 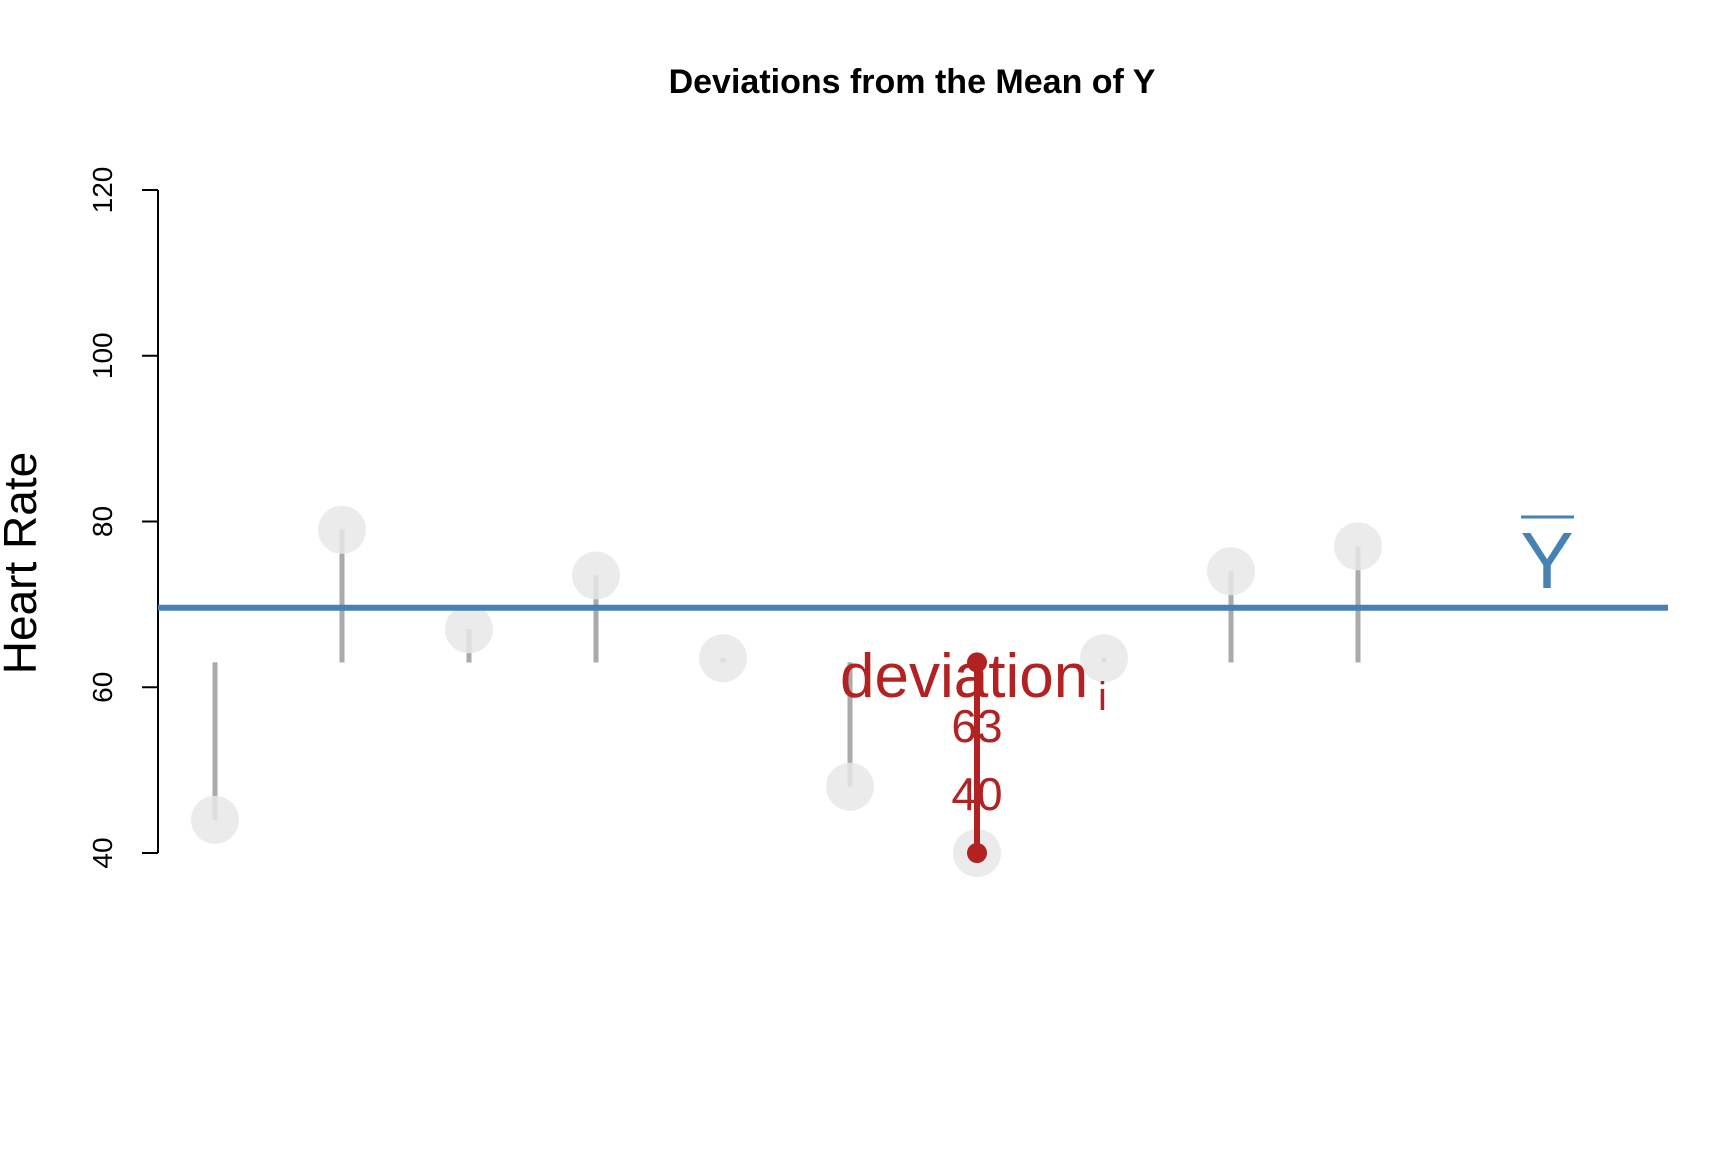 I want to click on mean-label: Y, so click(x=1546, y=560).